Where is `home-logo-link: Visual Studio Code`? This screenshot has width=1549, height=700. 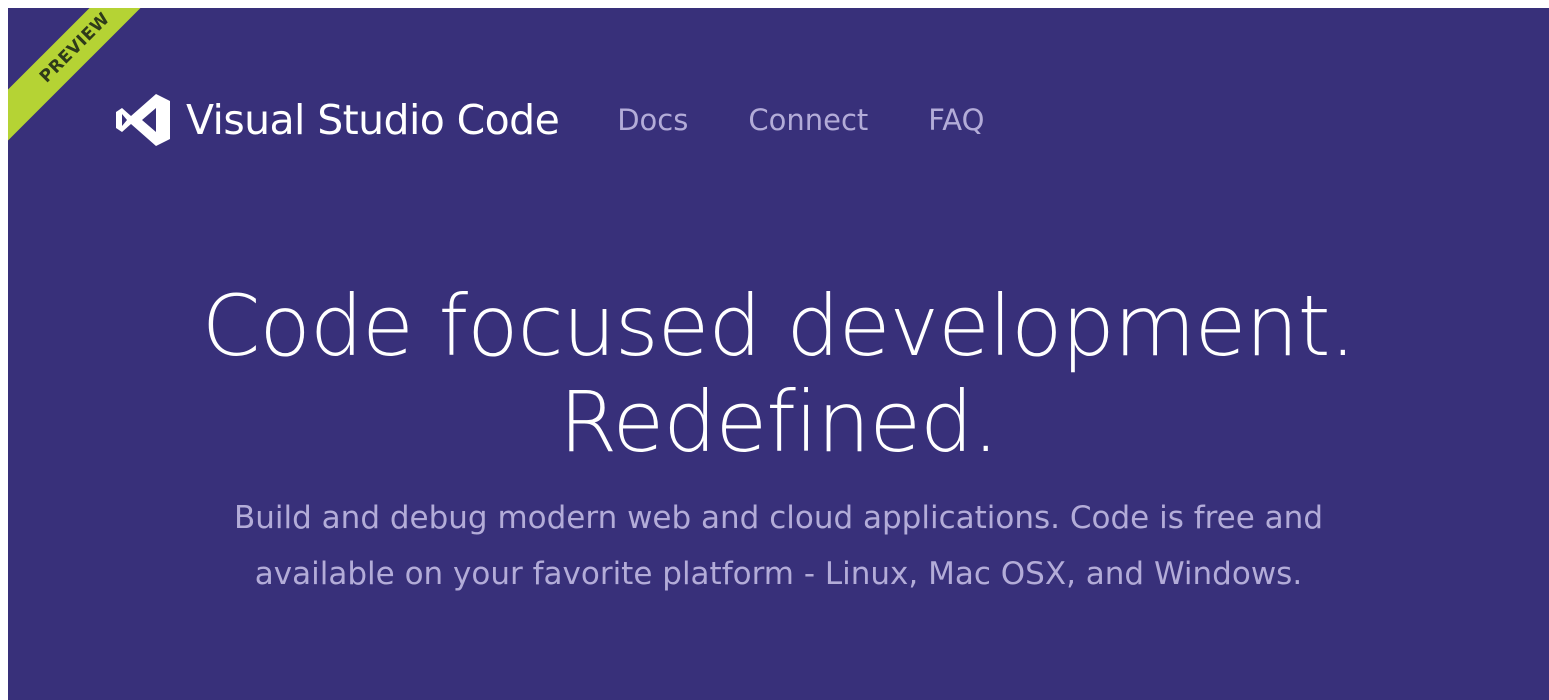
home-logo-link: Visual Studio Code is located at coordinates (337, 120).